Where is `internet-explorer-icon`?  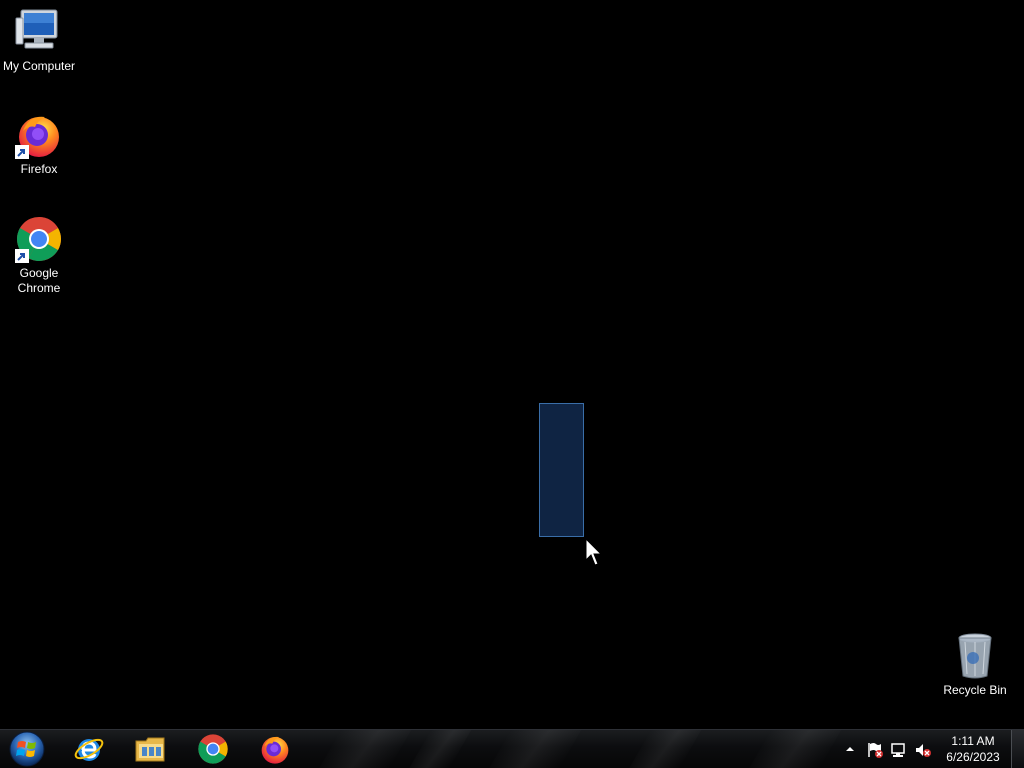 internet-explorer-icon is located at coordinates (89, 749).